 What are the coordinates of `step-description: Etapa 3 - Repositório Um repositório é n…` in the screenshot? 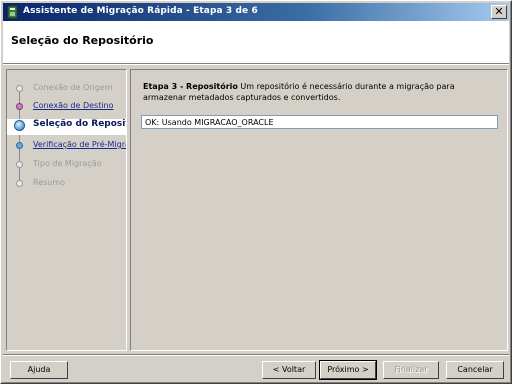 It's located at (320, 92).